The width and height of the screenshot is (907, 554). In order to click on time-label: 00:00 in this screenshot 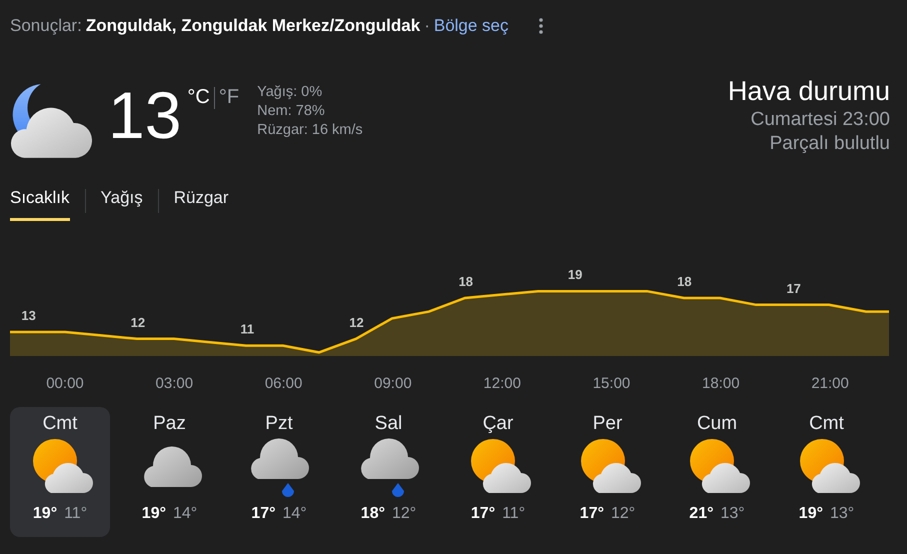, I will do `click(65, 382)`.